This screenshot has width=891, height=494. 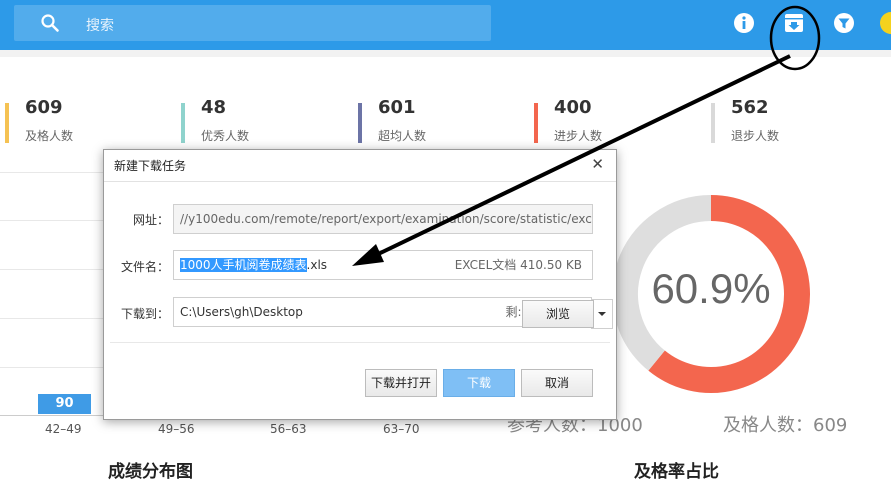 I want to click on dialog-title: 新建下载任务, so click(x=150, y=166).